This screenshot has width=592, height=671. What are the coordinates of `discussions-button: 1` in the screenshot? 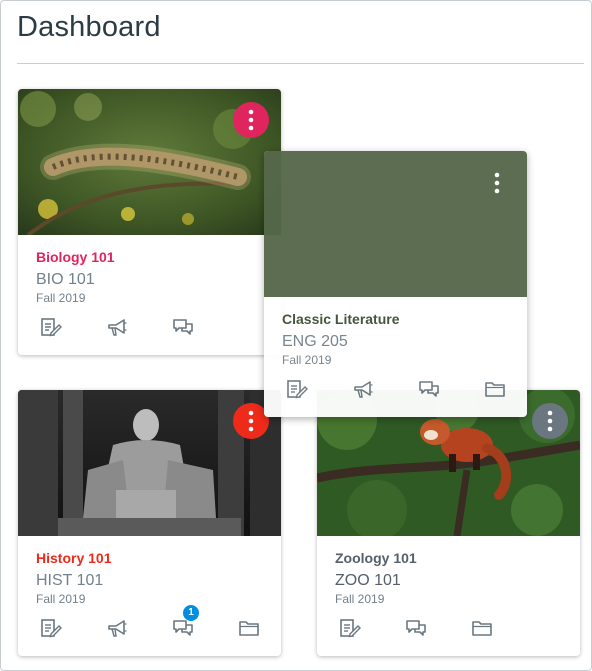 It's located at (184, 622).